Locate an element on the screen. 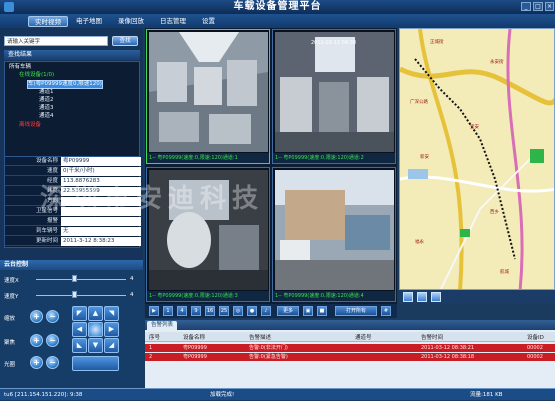 This screenshot has height=401, width=555. zoom-in-icon is located at coordinates (408, 297).